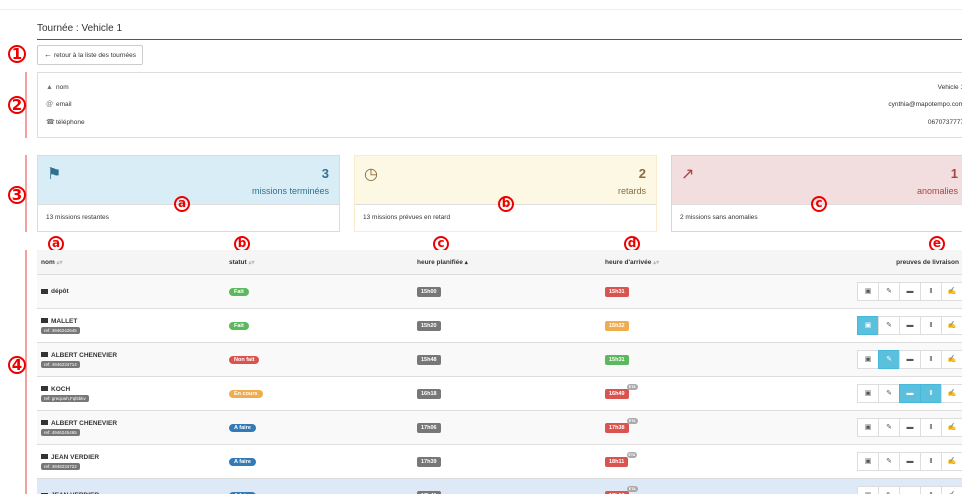  I want to click on back-to-tours-button: ← retour à la liste des tournées, so click(90, 55).